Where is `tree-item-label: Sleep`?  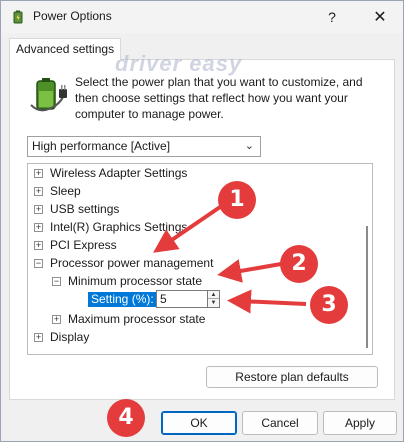 tree-item-label: Sleep is located at coordinates (65, 191).